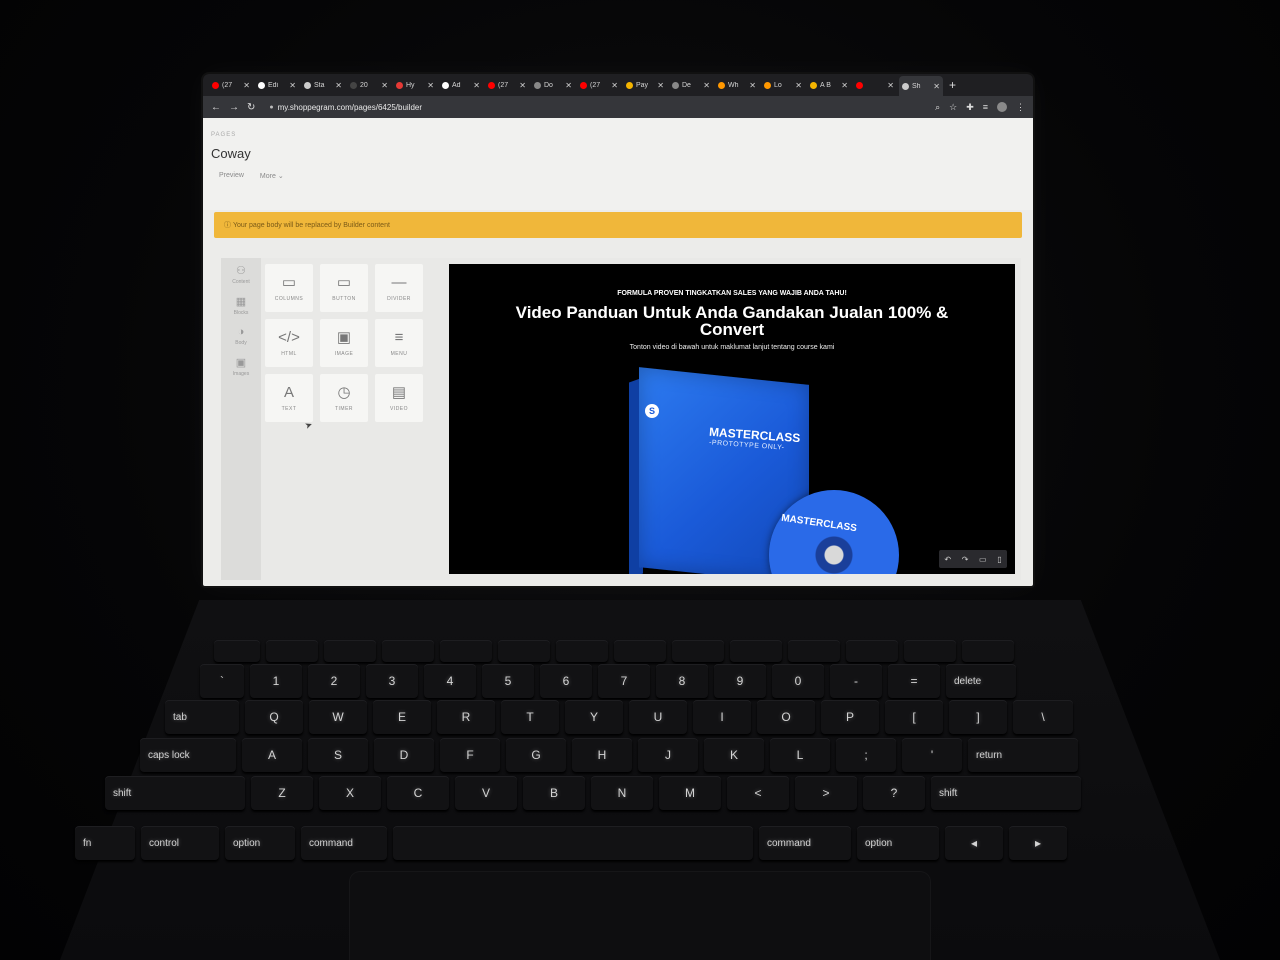 This screenshot has height=960, width=1280. What do you see at coordinates (344, 299) in the screenshot?
I see `tool-label: BUTTON` at bounding box center [344, 299].